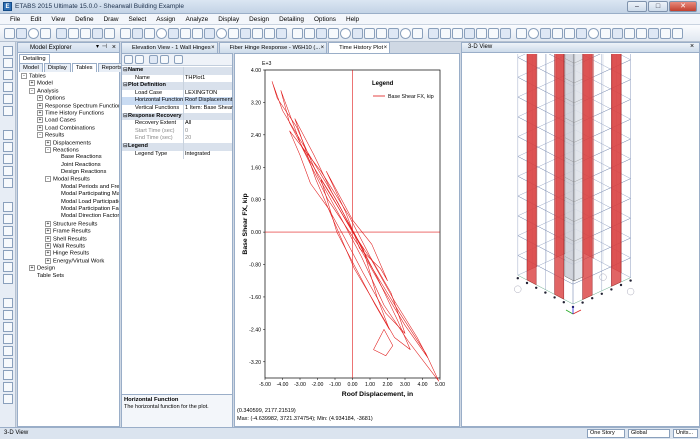 This screenshot has height=439, width=700. What do you see at coordinates (84, 19) in the screenshot?
I see `menu-define: Define` at bounding box center [84, 19].